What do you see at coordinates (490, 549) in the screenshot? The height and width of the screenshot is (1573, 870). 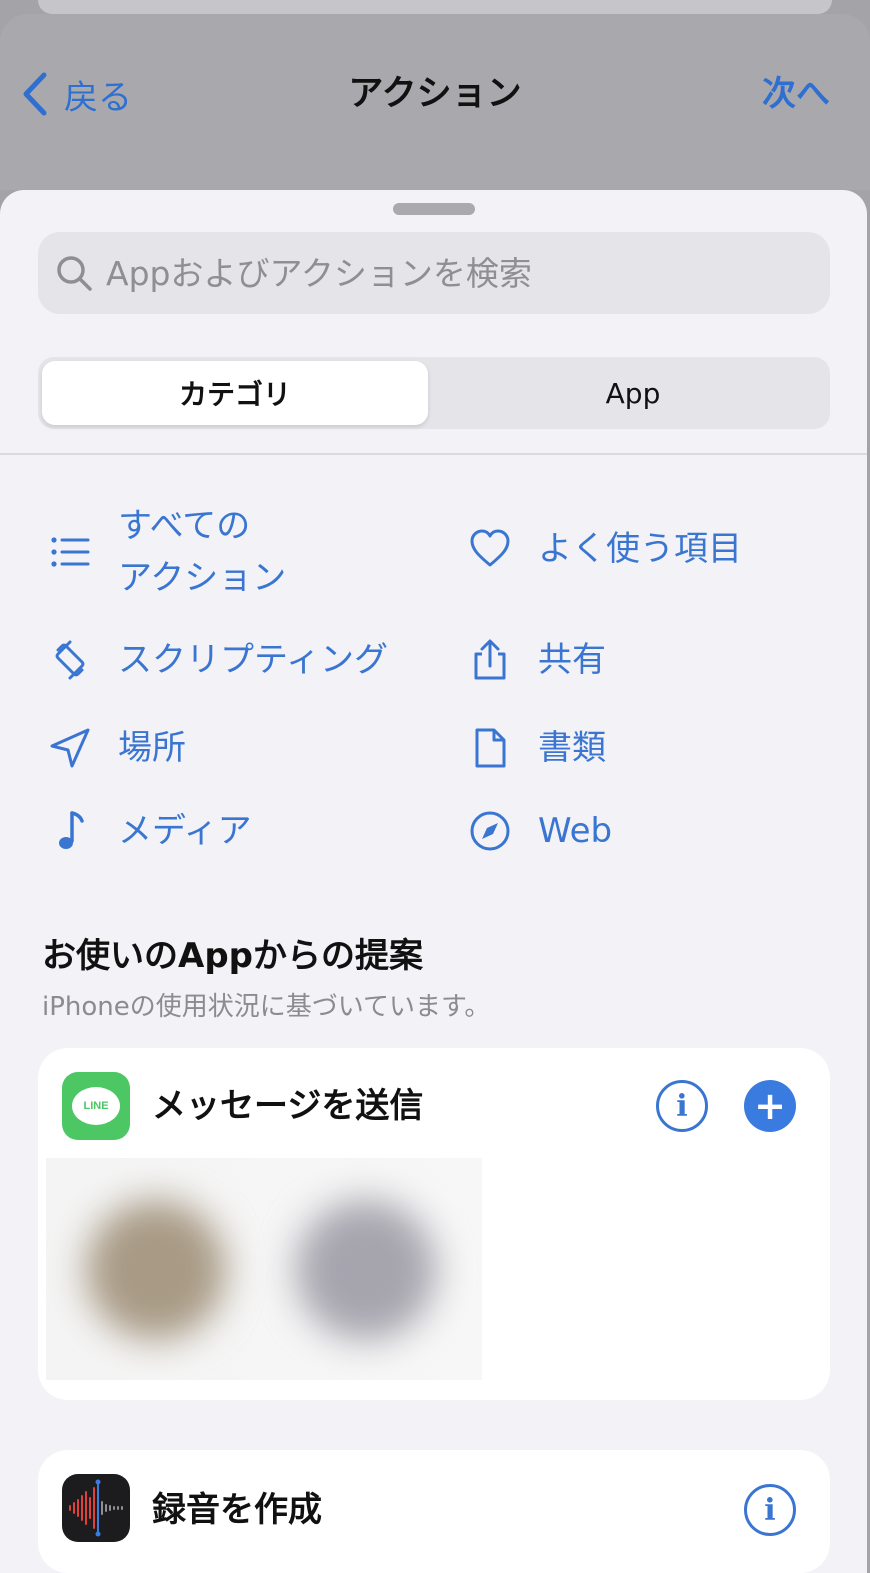 I see `heart-icon` at bounding box center [490, 549].